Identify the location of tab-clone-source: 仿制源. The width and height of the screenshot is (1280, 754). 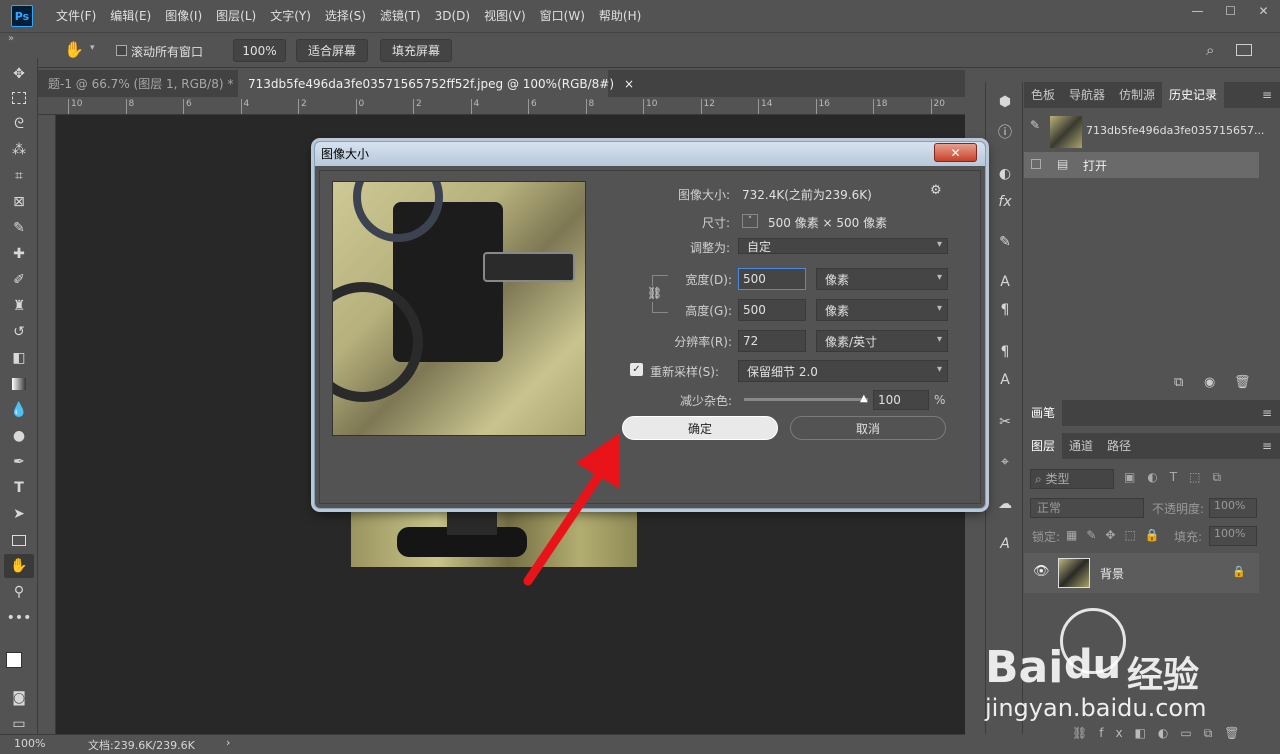
(1137, 95).